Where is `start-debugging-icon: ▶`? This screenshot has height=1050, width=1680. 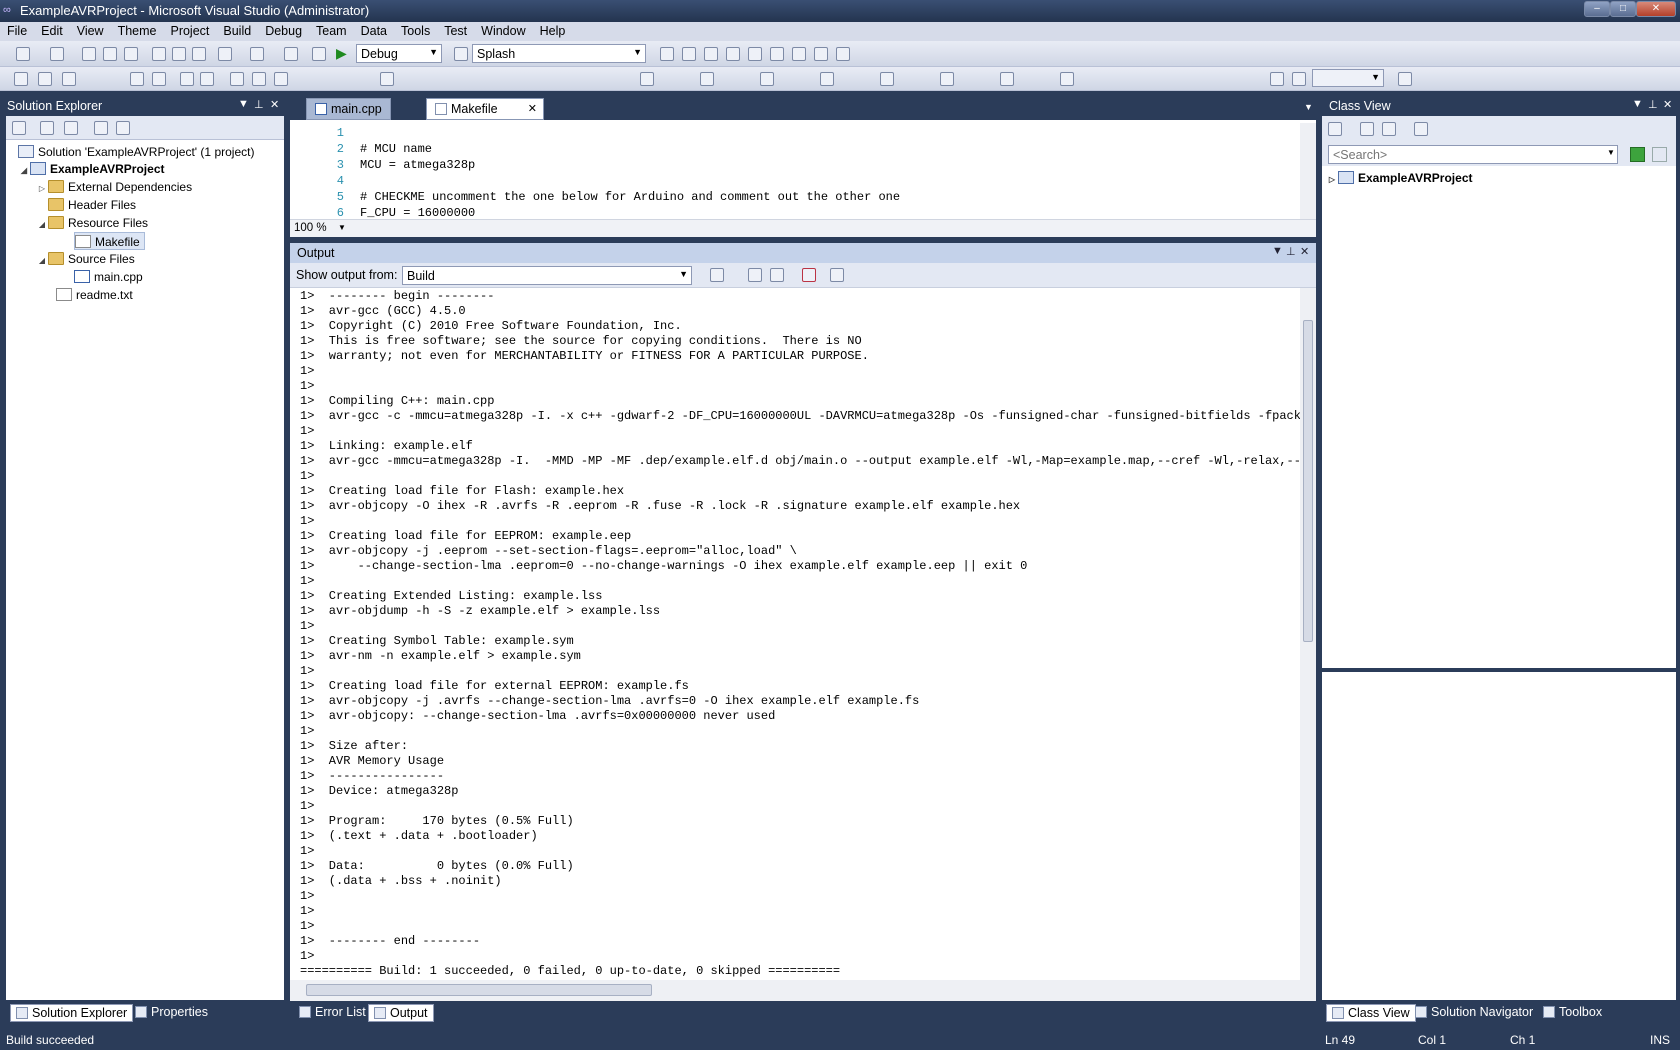 start-debugging-icon: ▶ is located at coordinates (341, 53).